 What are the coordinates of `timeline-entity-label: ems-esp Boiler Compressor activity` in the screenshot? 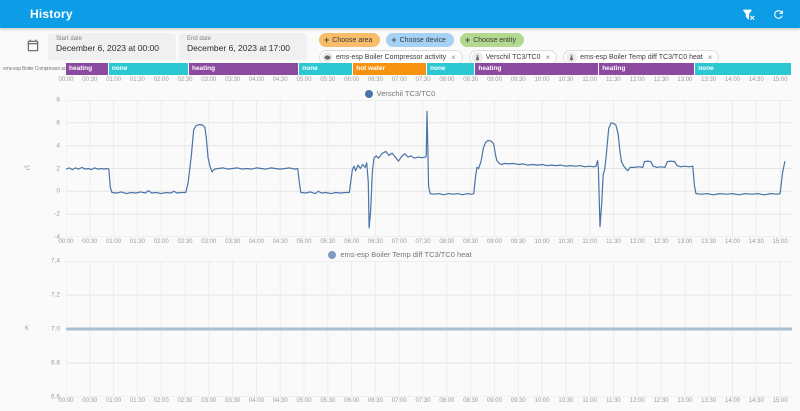 It's located at (39, 69).